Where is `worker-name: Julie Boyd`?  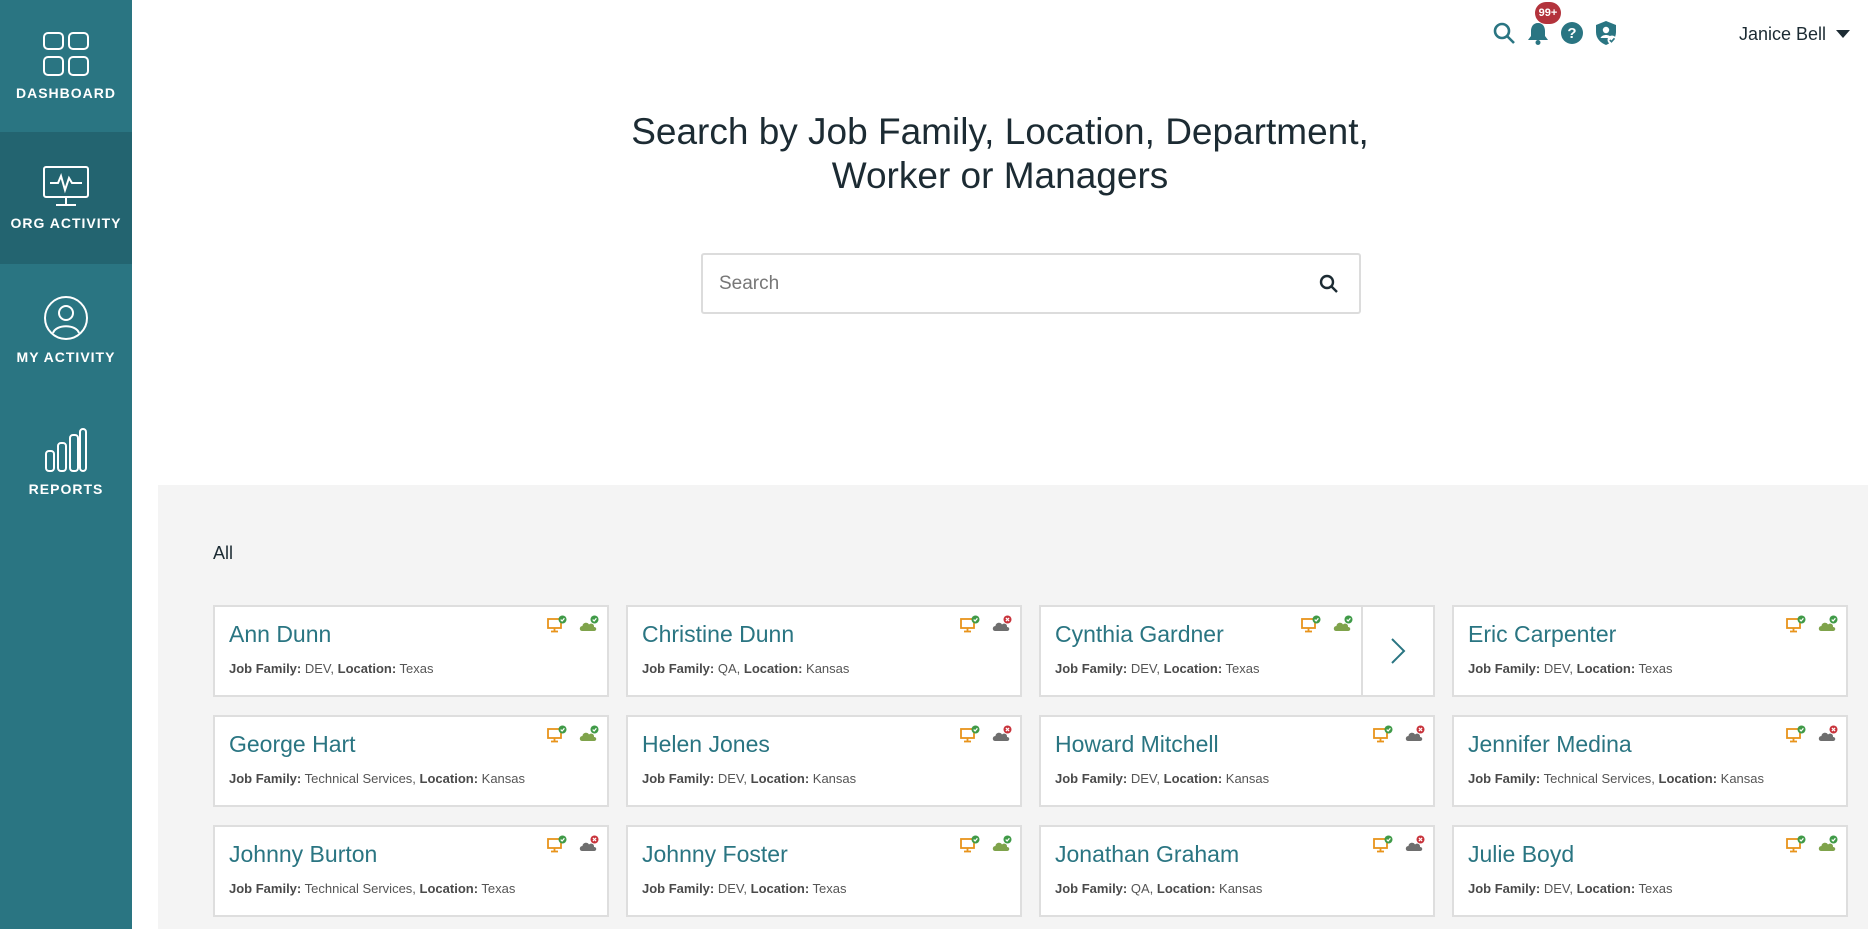
worker-name: Julie Boyd is located at coordinates (1521, 854).